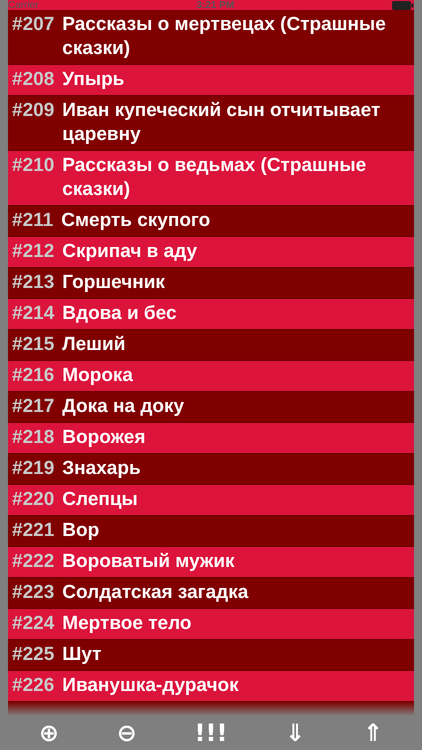 The image size is (422, 750). I want to click on story-row: #220 Слепцы, so click(211, 500).